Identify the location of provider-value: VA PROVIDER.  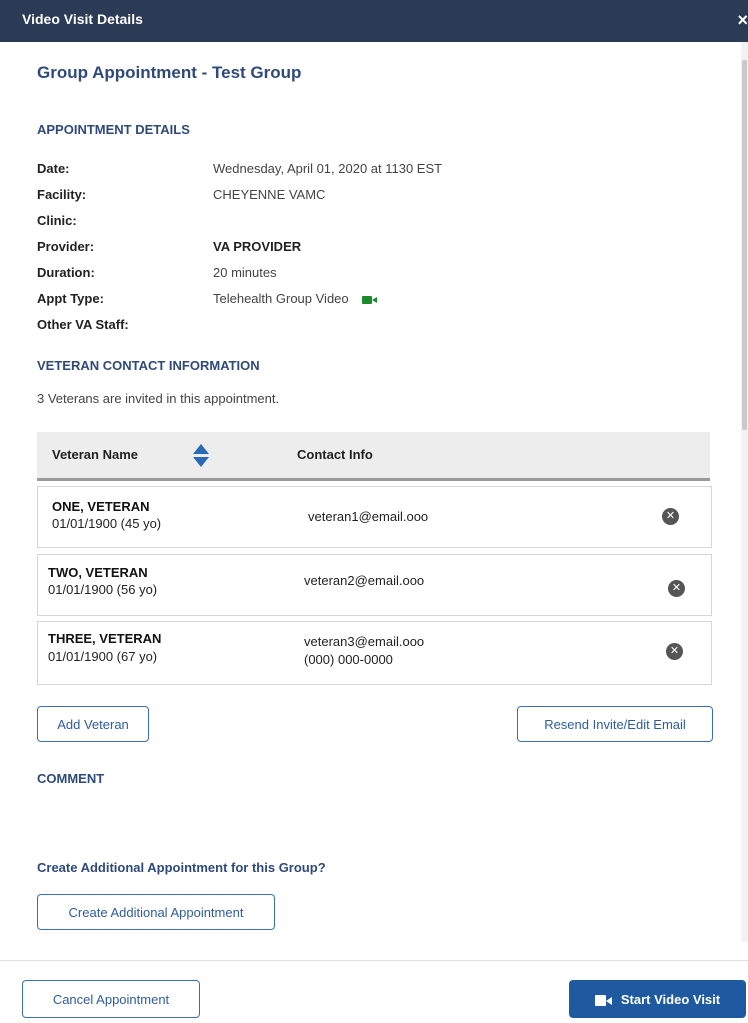
(257, 246).